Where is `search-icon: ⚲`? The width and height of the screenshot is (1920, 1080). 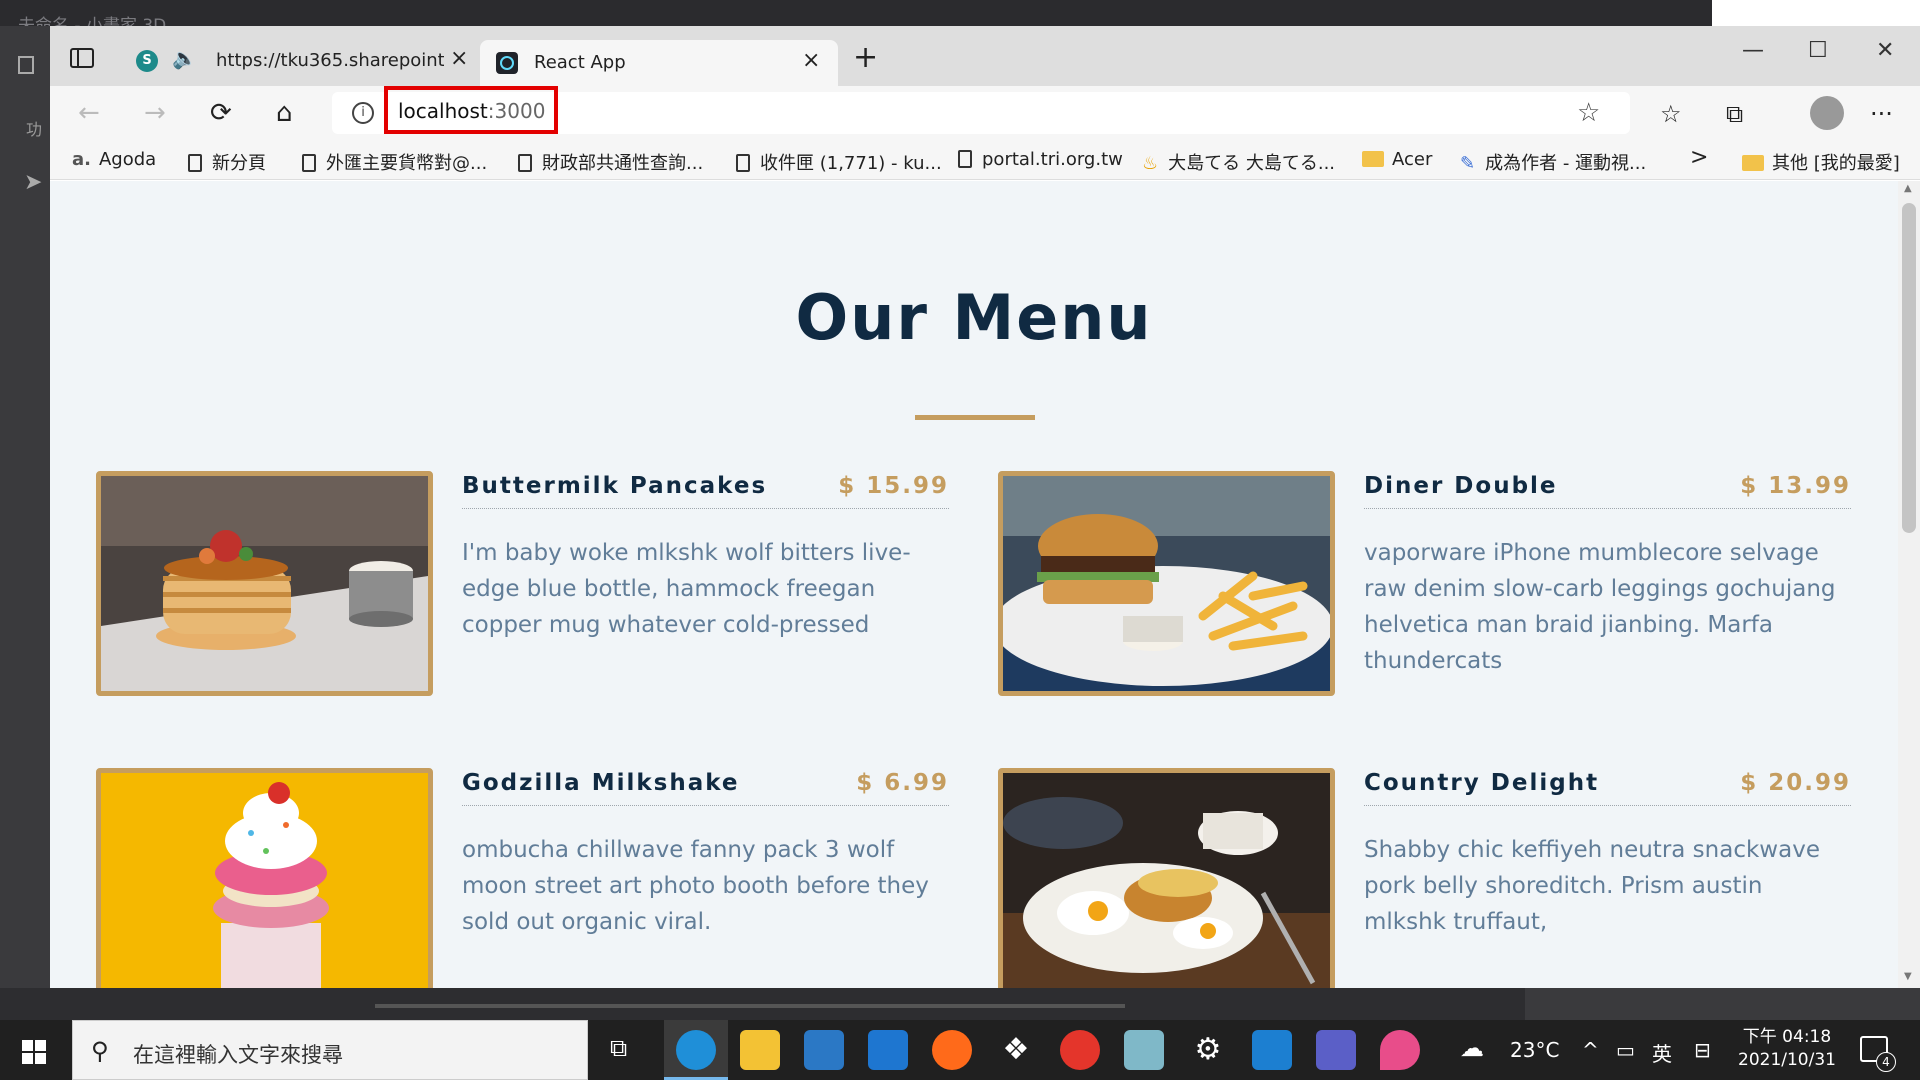
search-icon: ⚲ is located at coordinates (100, 1051).